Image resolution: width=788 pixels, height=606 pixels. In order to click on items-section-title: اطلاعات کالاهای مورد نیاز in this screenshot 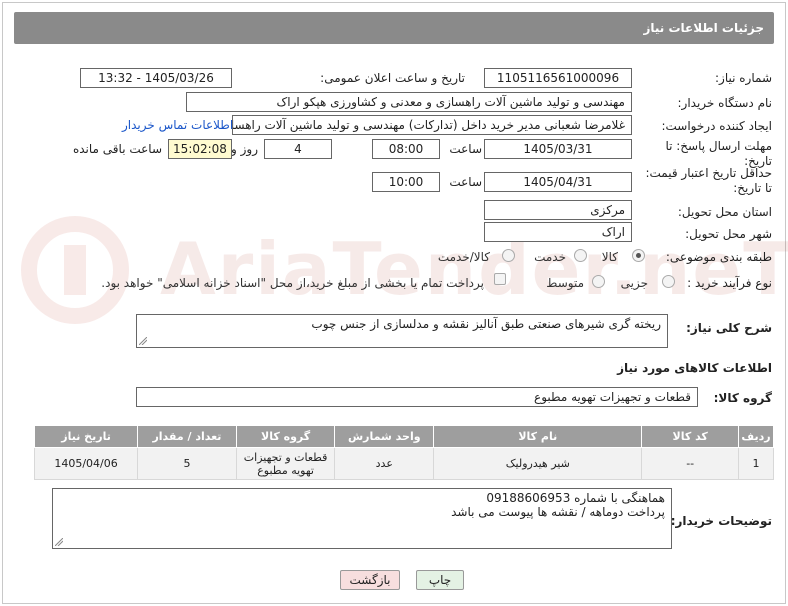, I will do `click(694, 368)`.